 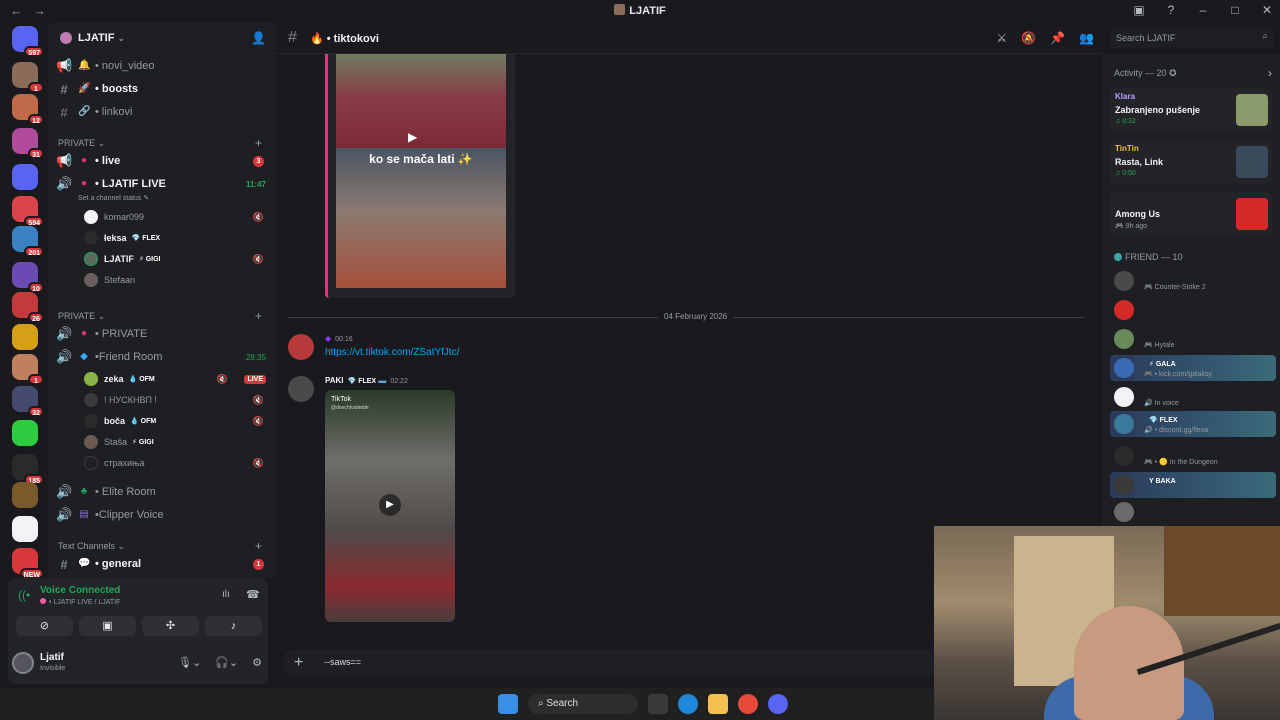 I want to click on server-icon: 597, so click(x=28, y=41).